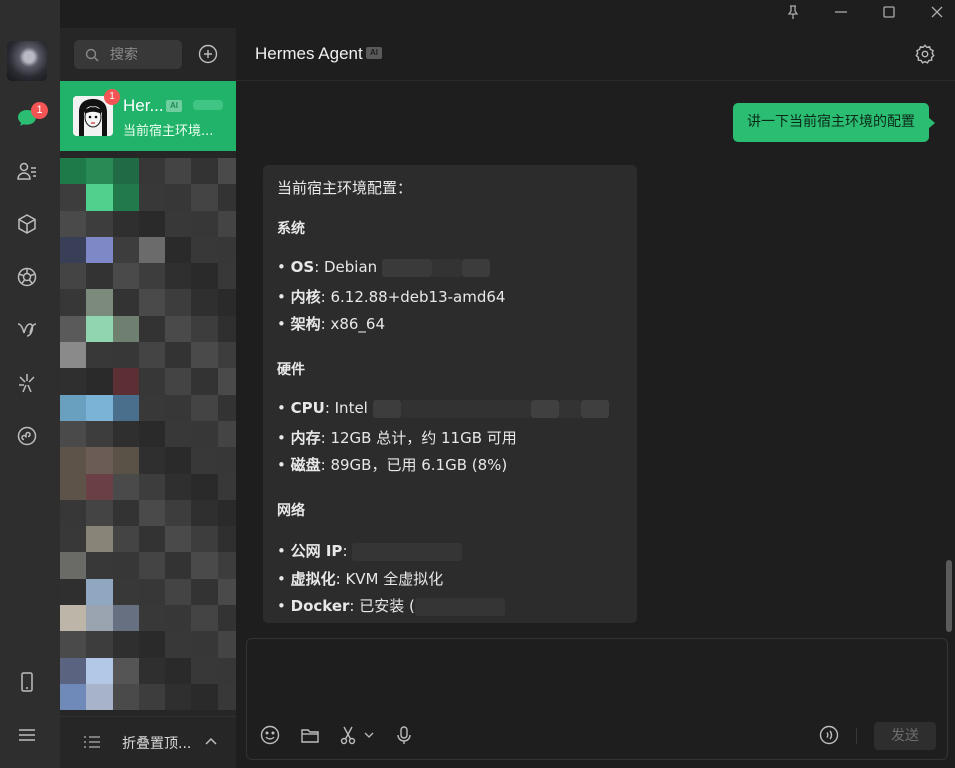 This screenshot has width=955, height=768. Describe the element at coordinates (39, 110) in the screenshot. I see `unread-badge: 1` at that location.